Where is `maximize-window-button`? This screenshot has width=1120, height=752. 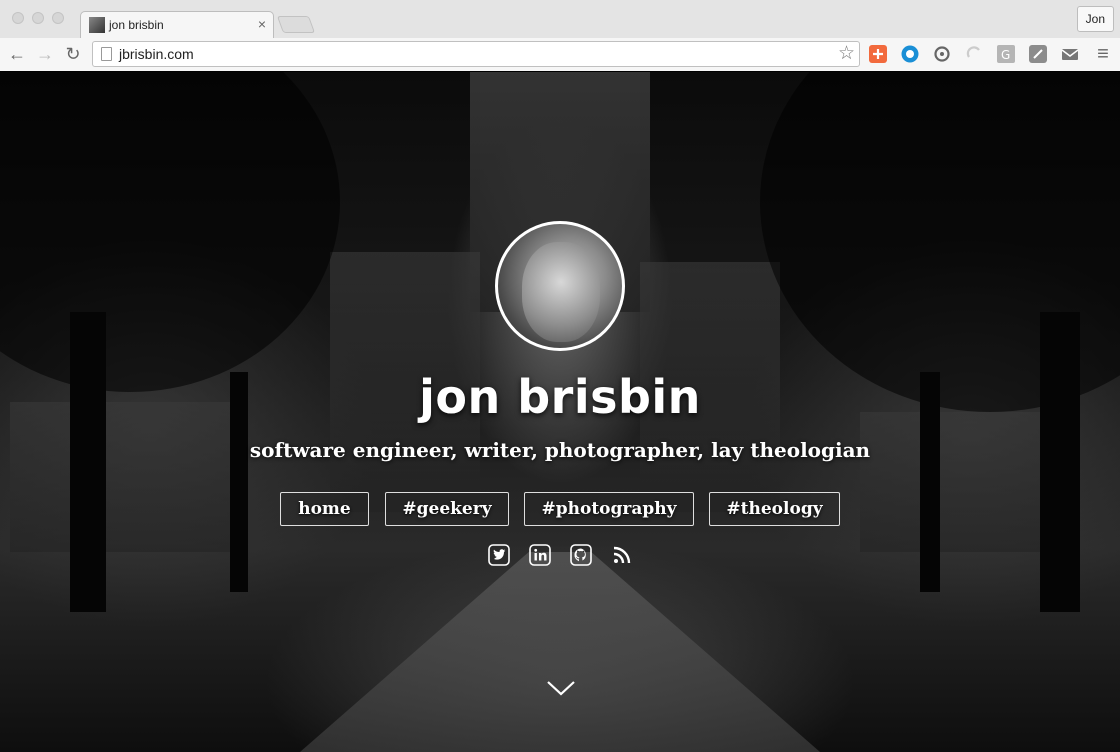
maximize-window-button is located at coordinates (58, 18).